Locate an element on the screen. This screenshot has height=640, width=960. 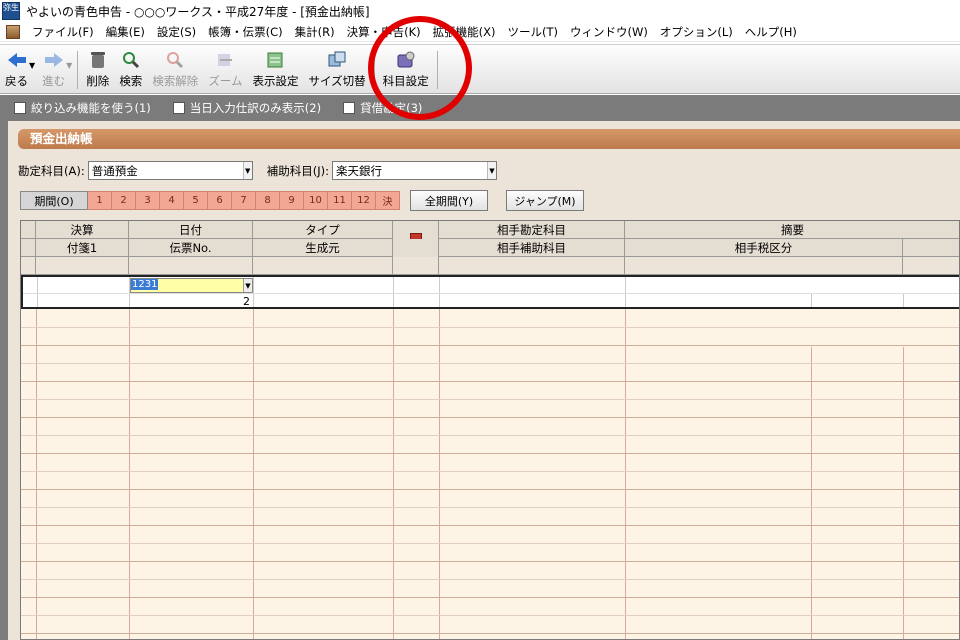
size-switch-button: サイズ切替 is located at coordinates (336, 70).